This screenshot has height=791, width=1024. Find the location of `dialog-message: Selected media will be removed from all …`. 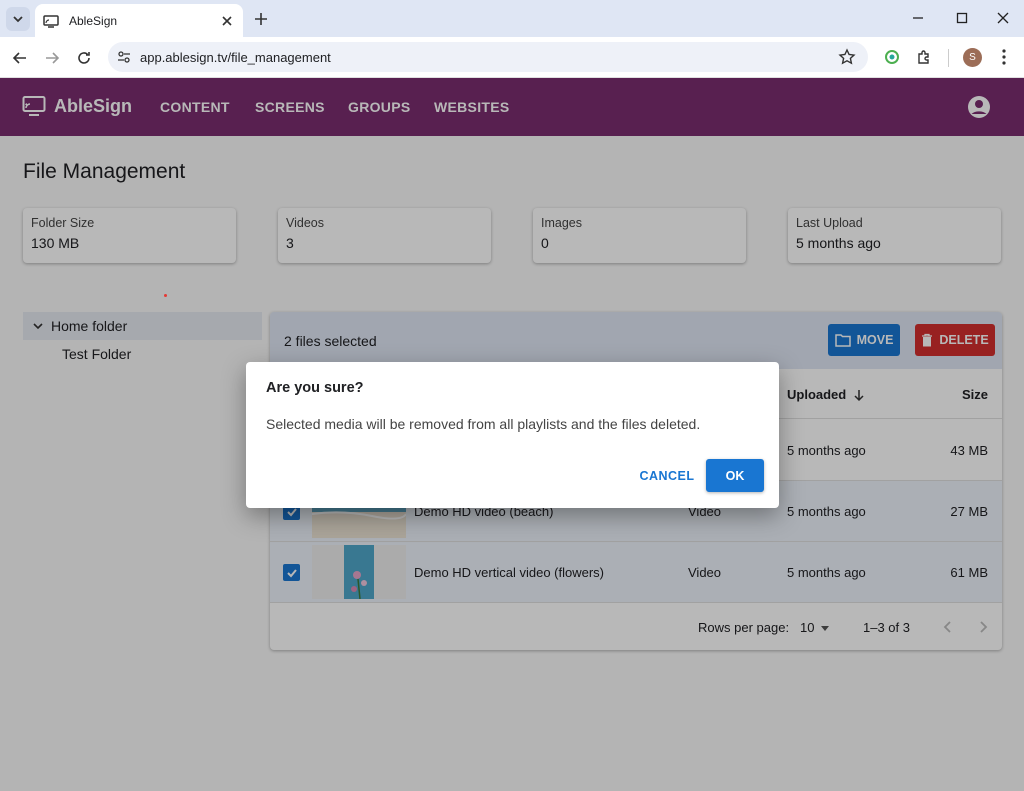

dialog-message: Selected media will be removed from all … is located at coordinates (483, 424).